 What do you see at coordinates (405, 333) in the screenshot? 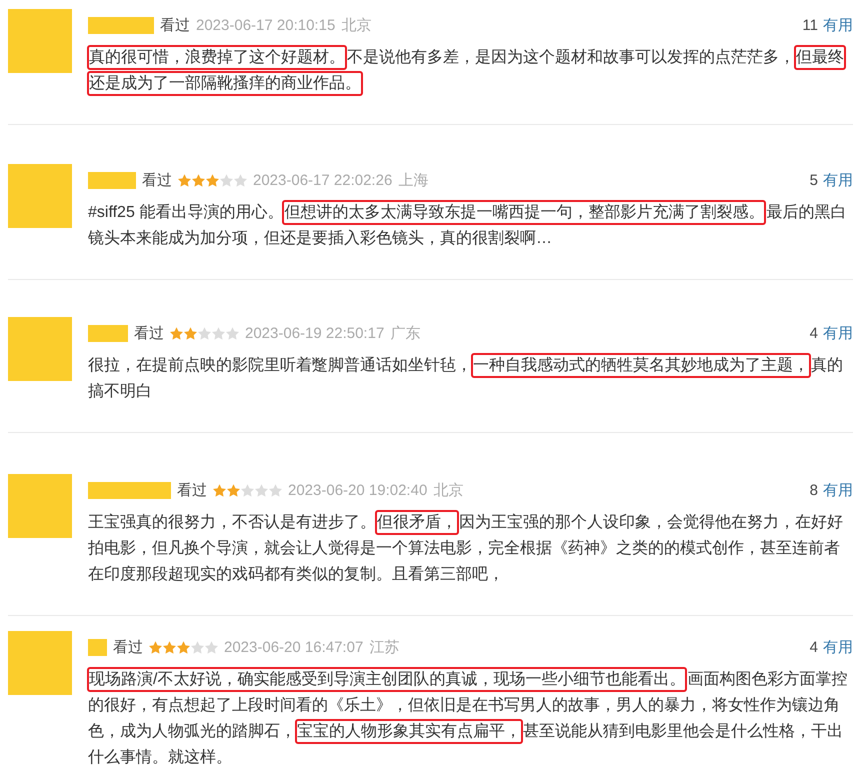
I see `review-location: 广东` at bounding box center [405, 333].